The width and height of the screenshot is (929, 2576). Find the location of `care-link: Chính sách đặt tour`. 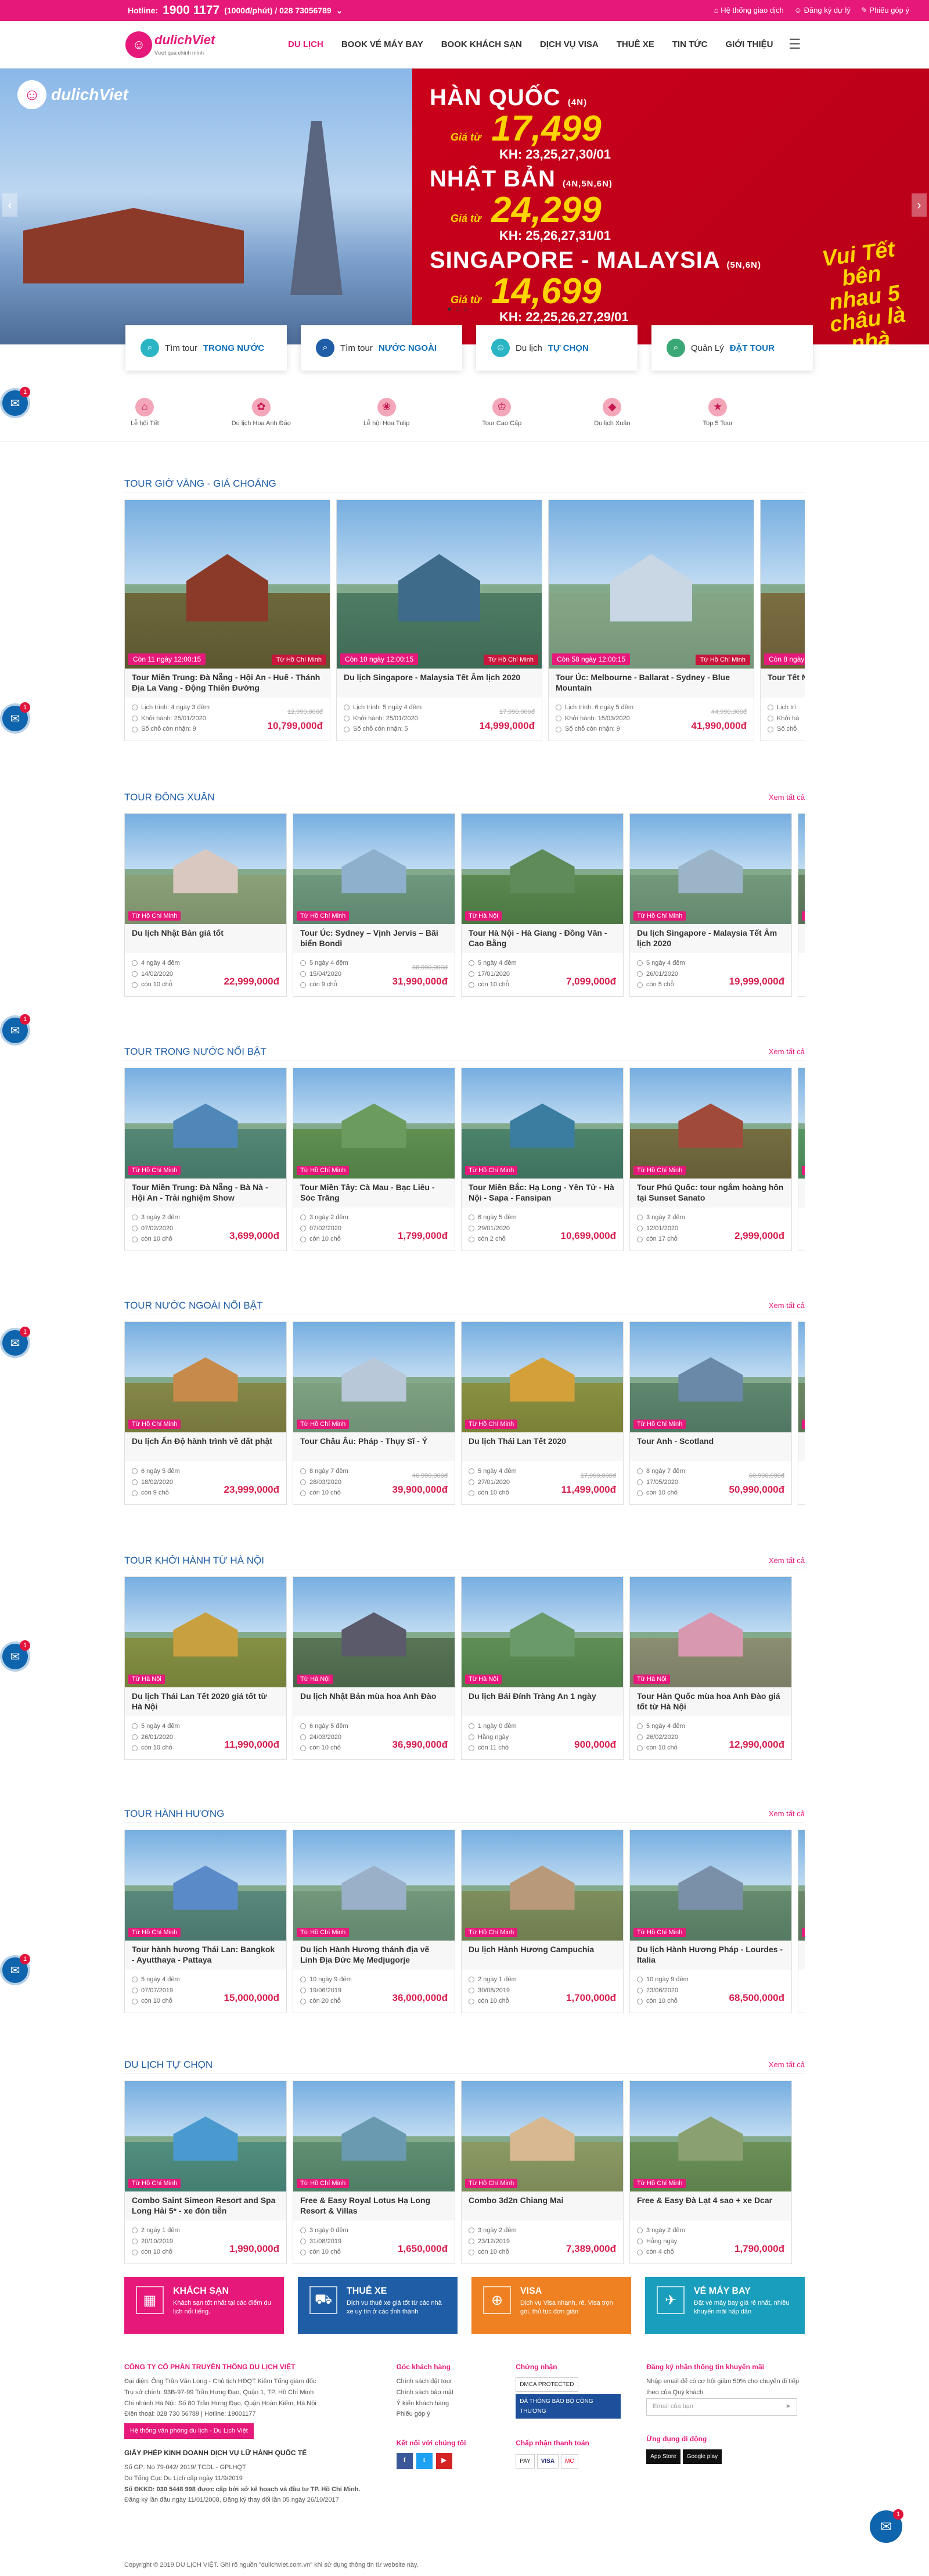

care-link: Chính sách đặt tour is located at coordinates (445, 2381).